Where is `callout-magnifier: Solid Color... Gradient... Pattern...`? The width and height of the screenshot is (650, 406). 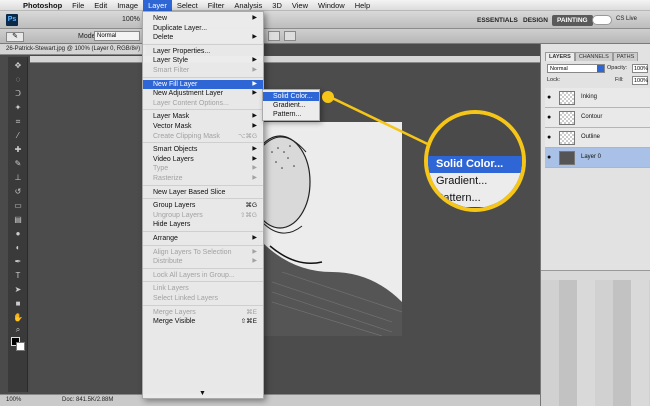
callout-magnifier: Solid Color... Gradient... Pattern... is located at coordinates (475, 161).